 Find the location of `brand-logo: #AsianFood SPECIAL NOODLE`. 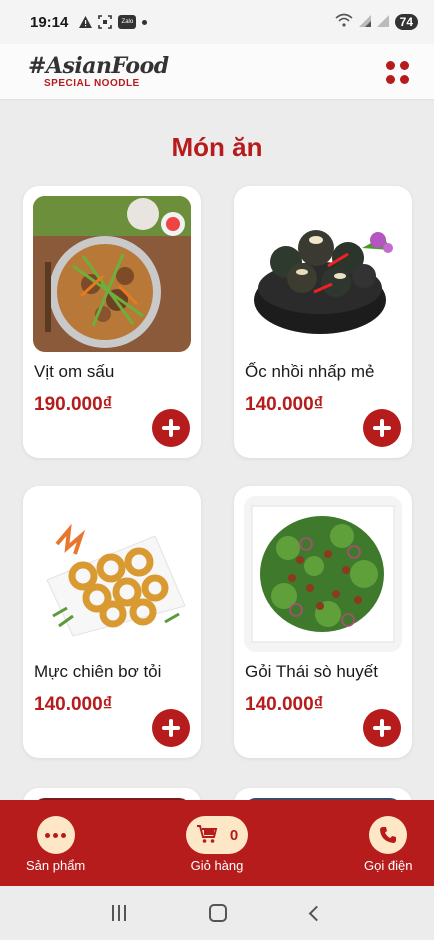

brand-logo: #AsianFood SPECIAL NOODLE is located at coordinates (98, 72).